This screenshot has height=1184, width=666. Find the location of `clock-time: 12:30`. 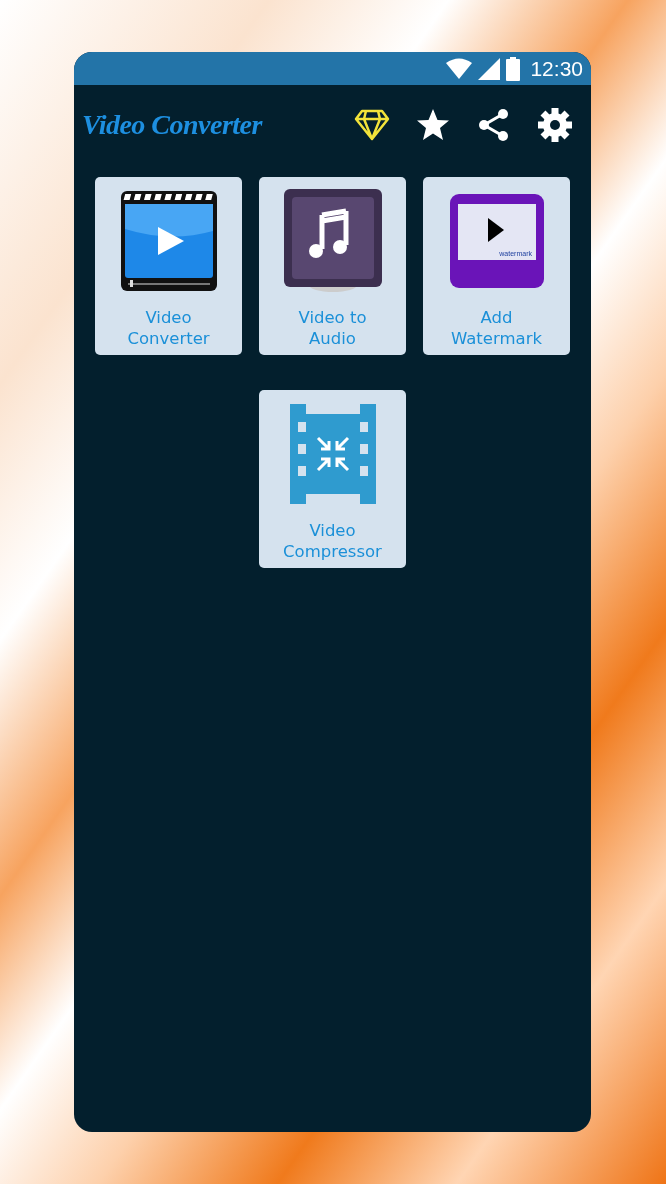

clock-time: 12:30 is located at coordinates (556, 68).